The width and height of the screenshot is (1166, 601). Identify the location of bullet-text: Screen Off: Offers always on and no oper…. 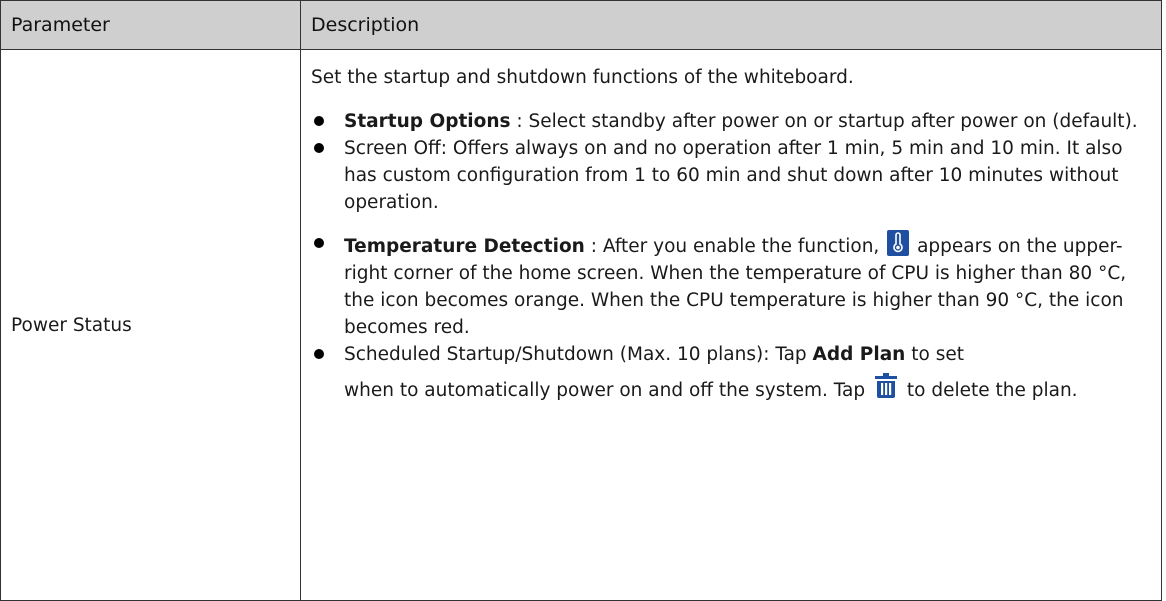
(733, 175).